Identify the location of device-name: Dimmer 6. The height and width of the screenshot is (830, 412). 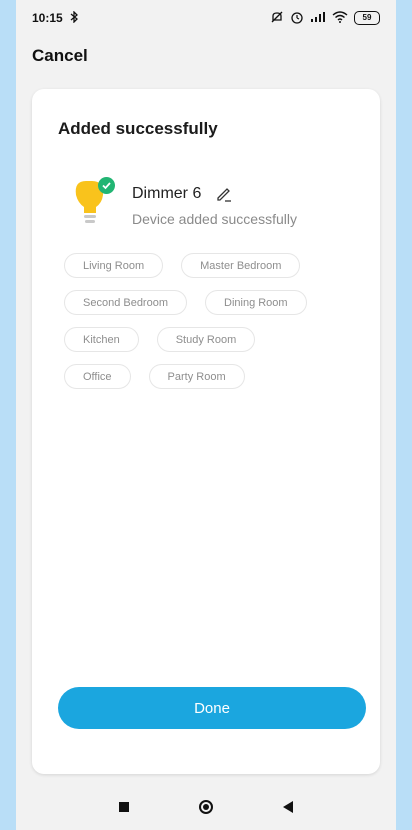
(167, 193).